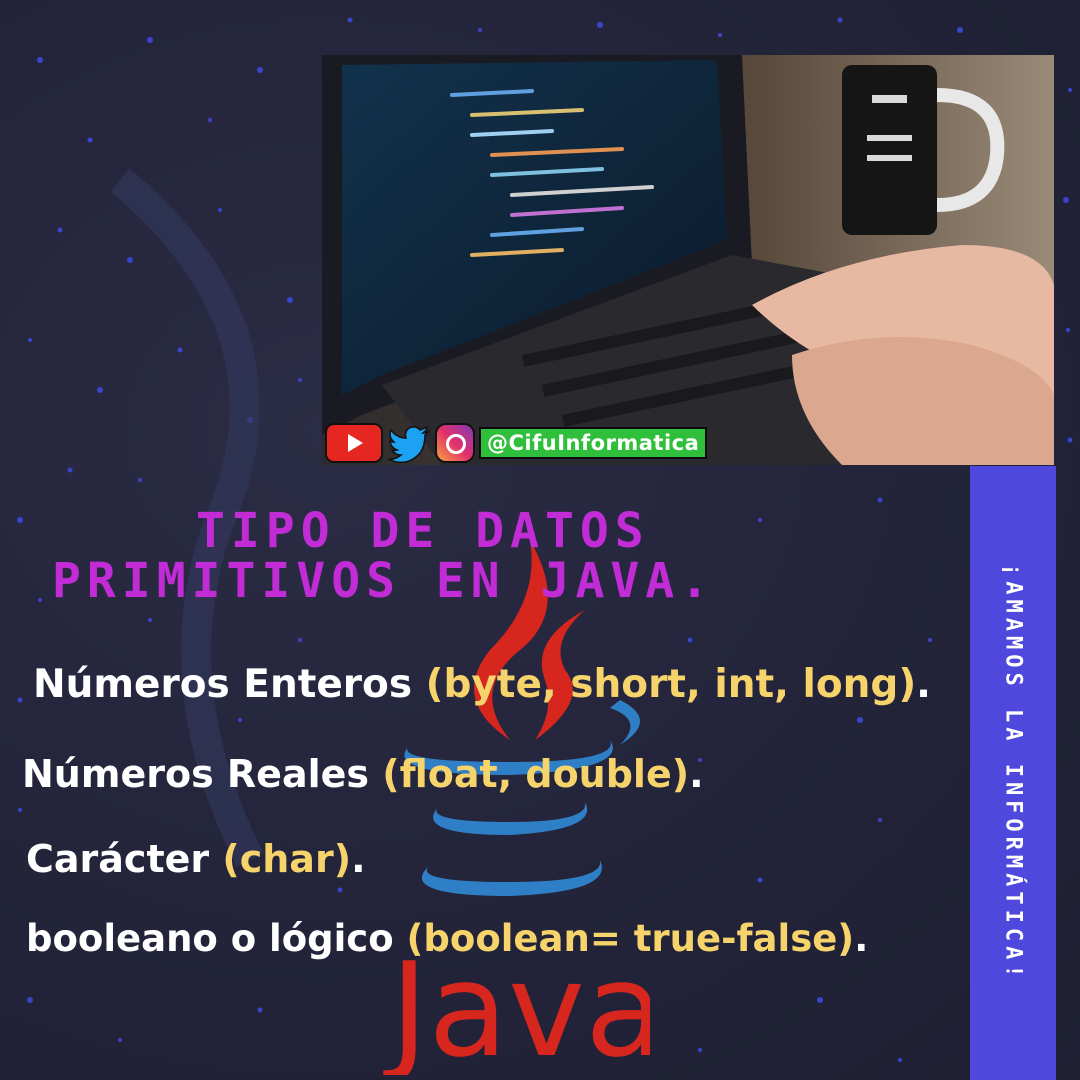 This screenshot has width=1080, height=1080. Describe the element at coordinates (516, 807) in the screenshot. I see `java-logo-icon: Java` at that location.